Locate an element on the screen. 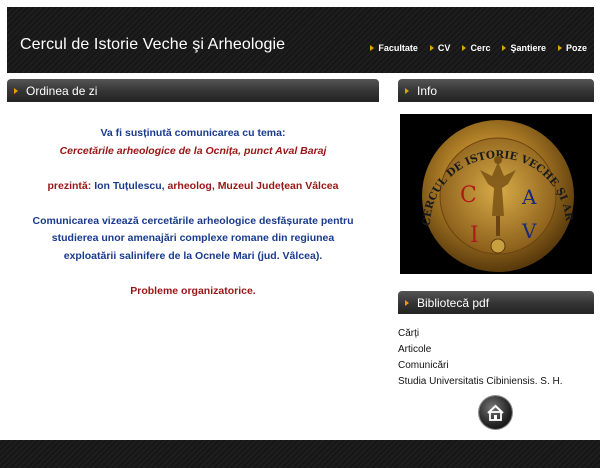  site-title: Cercul de Istorie Veche şi Arheologie is located at coordinates (152, 45).